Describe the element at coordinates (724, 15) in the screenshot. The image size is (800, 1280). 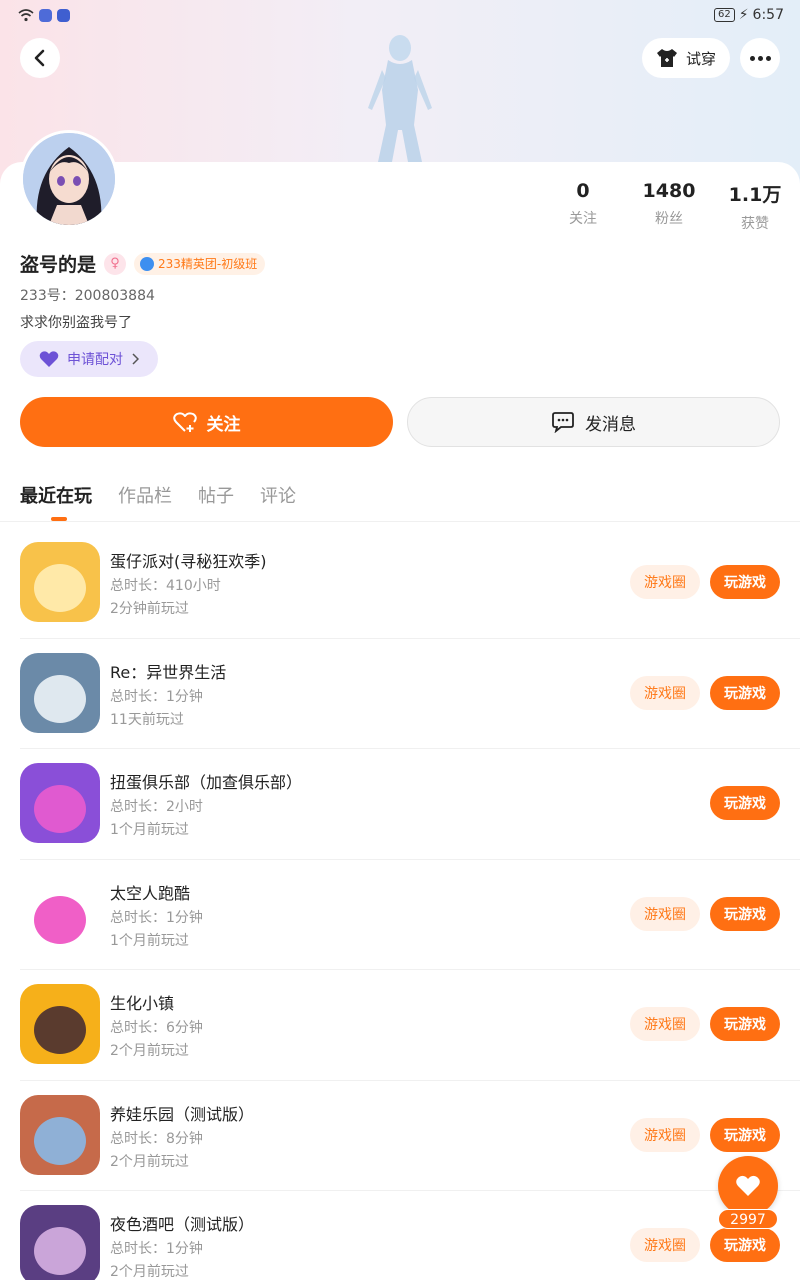
I see `battery-indicator: 62` at that location.